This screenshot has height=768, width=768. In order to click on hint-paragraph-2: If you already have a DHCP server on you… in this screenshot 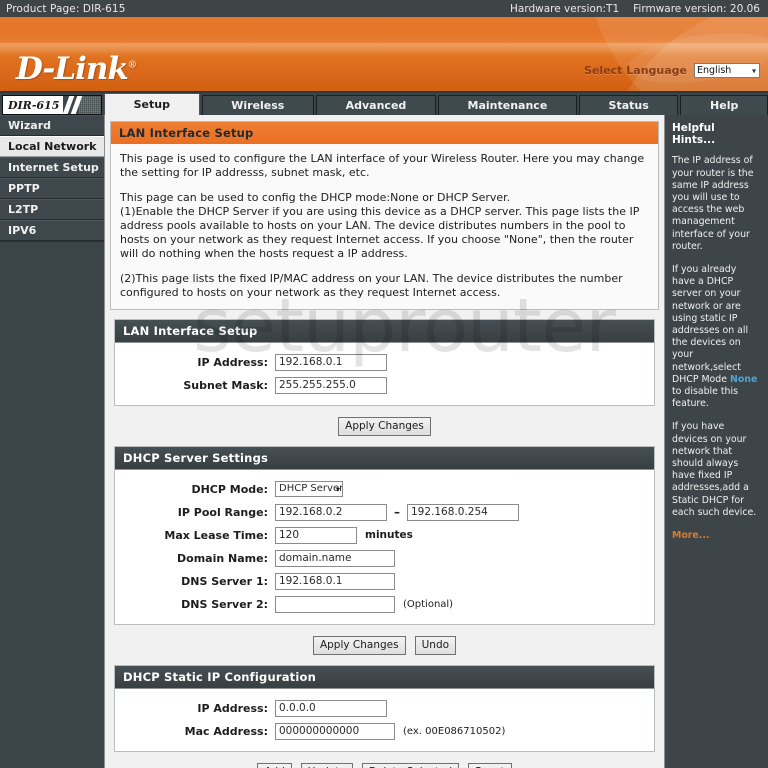, I will do `click(716, 337)`.